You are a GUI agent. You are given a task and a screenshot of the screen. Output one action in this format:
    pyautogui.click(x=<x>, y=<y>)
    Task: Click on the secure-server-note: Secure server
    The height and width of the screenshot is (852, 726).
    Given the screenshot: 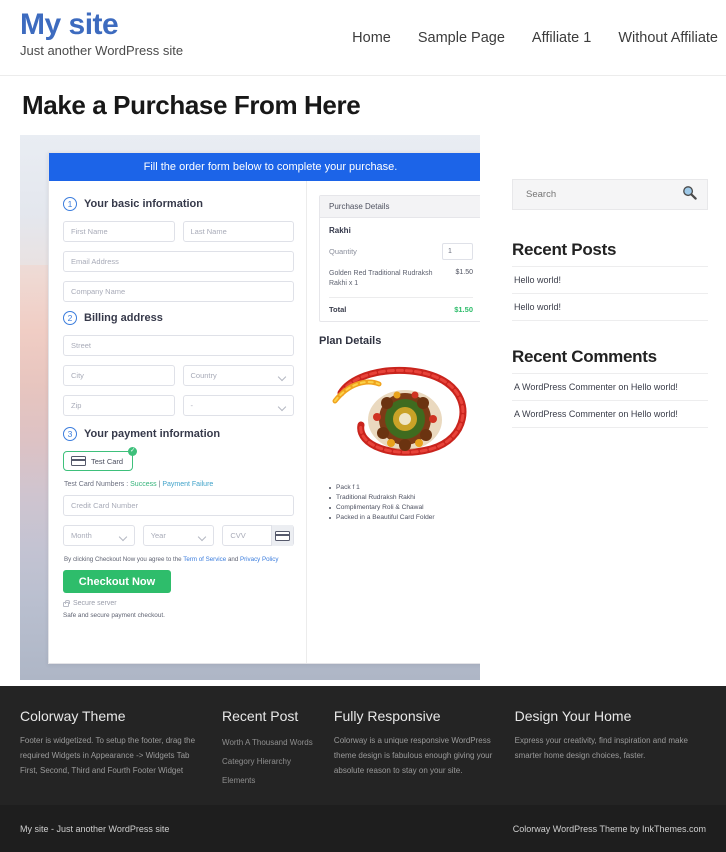 What is the action you would take?
    pyautogui.click(x=178, y=603)
    